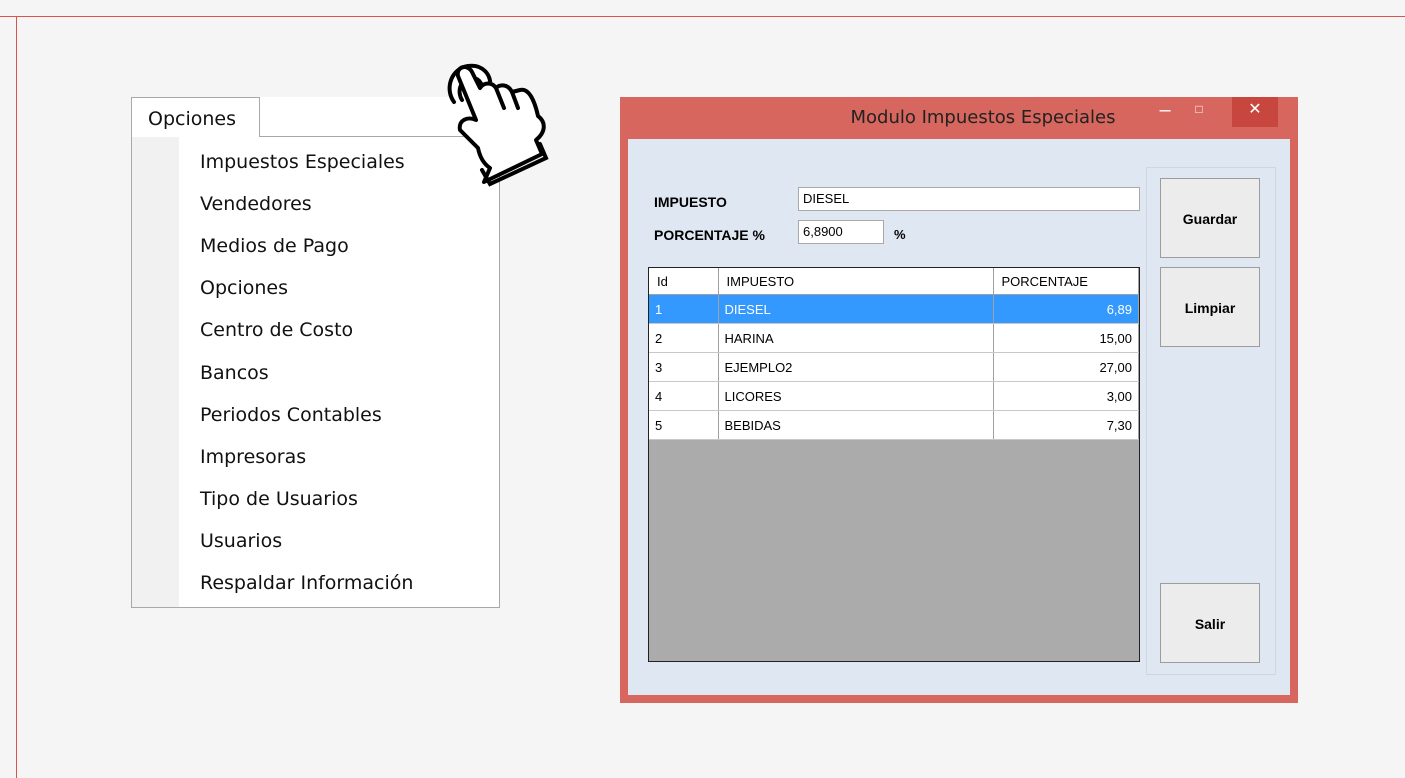 The height and width of the screenshot is (778, 1405). I want to click on grid-cell-impuesto: HARINA, so click(856, 338).